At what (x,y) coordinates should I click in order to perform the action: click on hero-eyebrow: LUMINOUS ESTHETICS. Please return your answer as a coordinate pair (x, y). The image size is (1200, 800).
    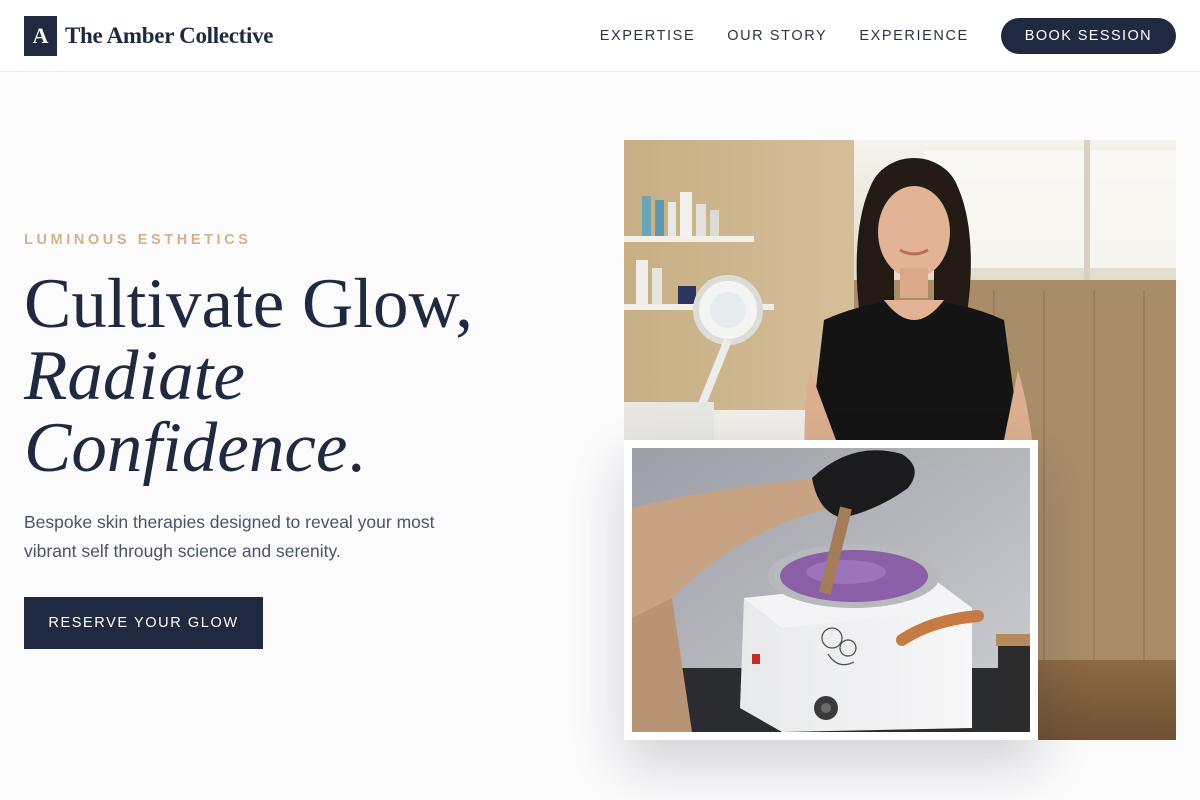
    Looking at the image, I should click on (138, 240).